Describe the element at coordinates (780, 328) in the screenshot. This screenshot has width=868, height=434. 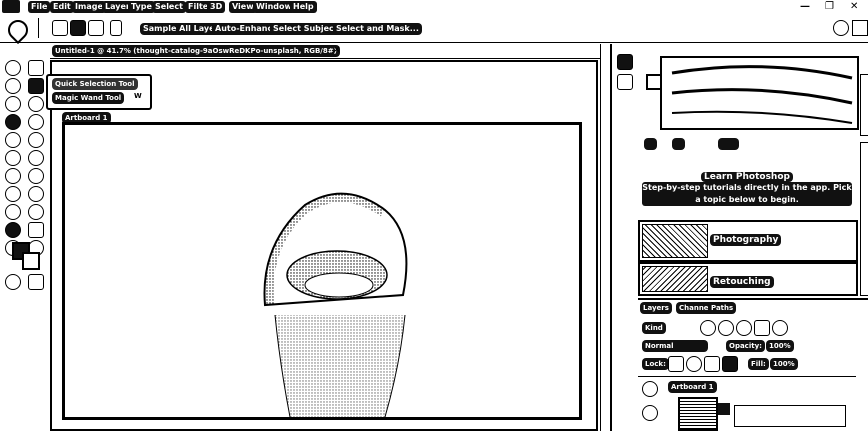
I see `smart-object-filter-icon` at that location.